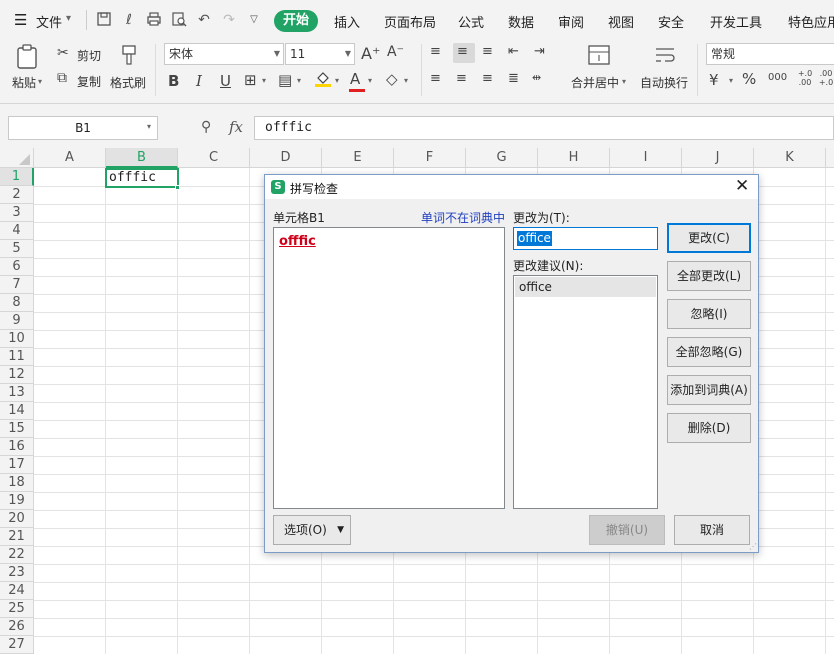 Image resolution: width=834 pixels, height=654 pixels. I want to click on fill-color-icon, so click(323, 81).